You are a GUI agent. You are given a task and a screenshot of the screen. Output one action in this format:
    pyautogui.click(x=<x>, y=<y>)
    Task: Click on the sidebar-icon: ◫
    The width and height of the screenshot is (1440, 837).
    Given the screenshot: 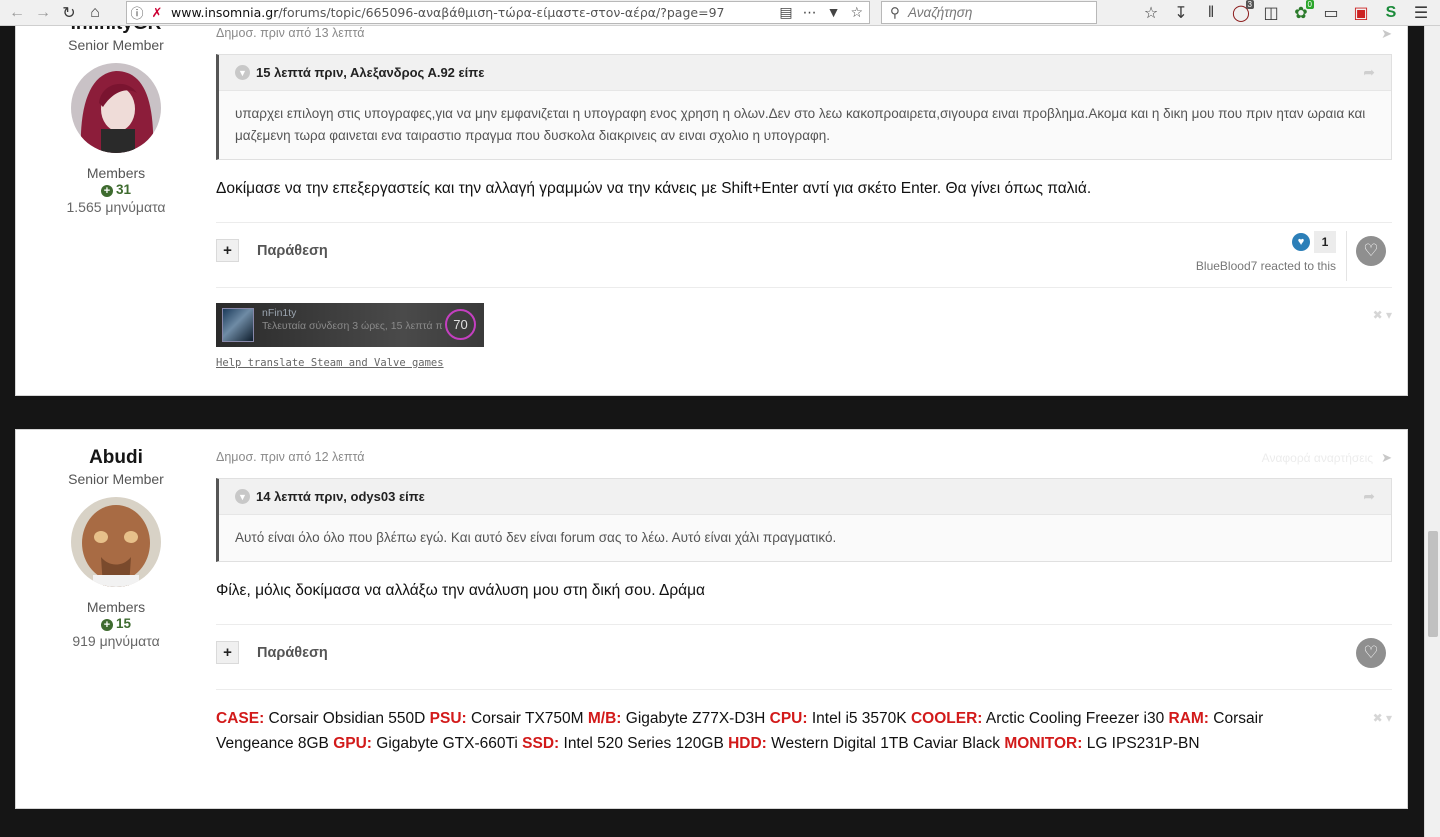 What is the action you would take?
    pyautogui.click(x=1271, y=13)
    